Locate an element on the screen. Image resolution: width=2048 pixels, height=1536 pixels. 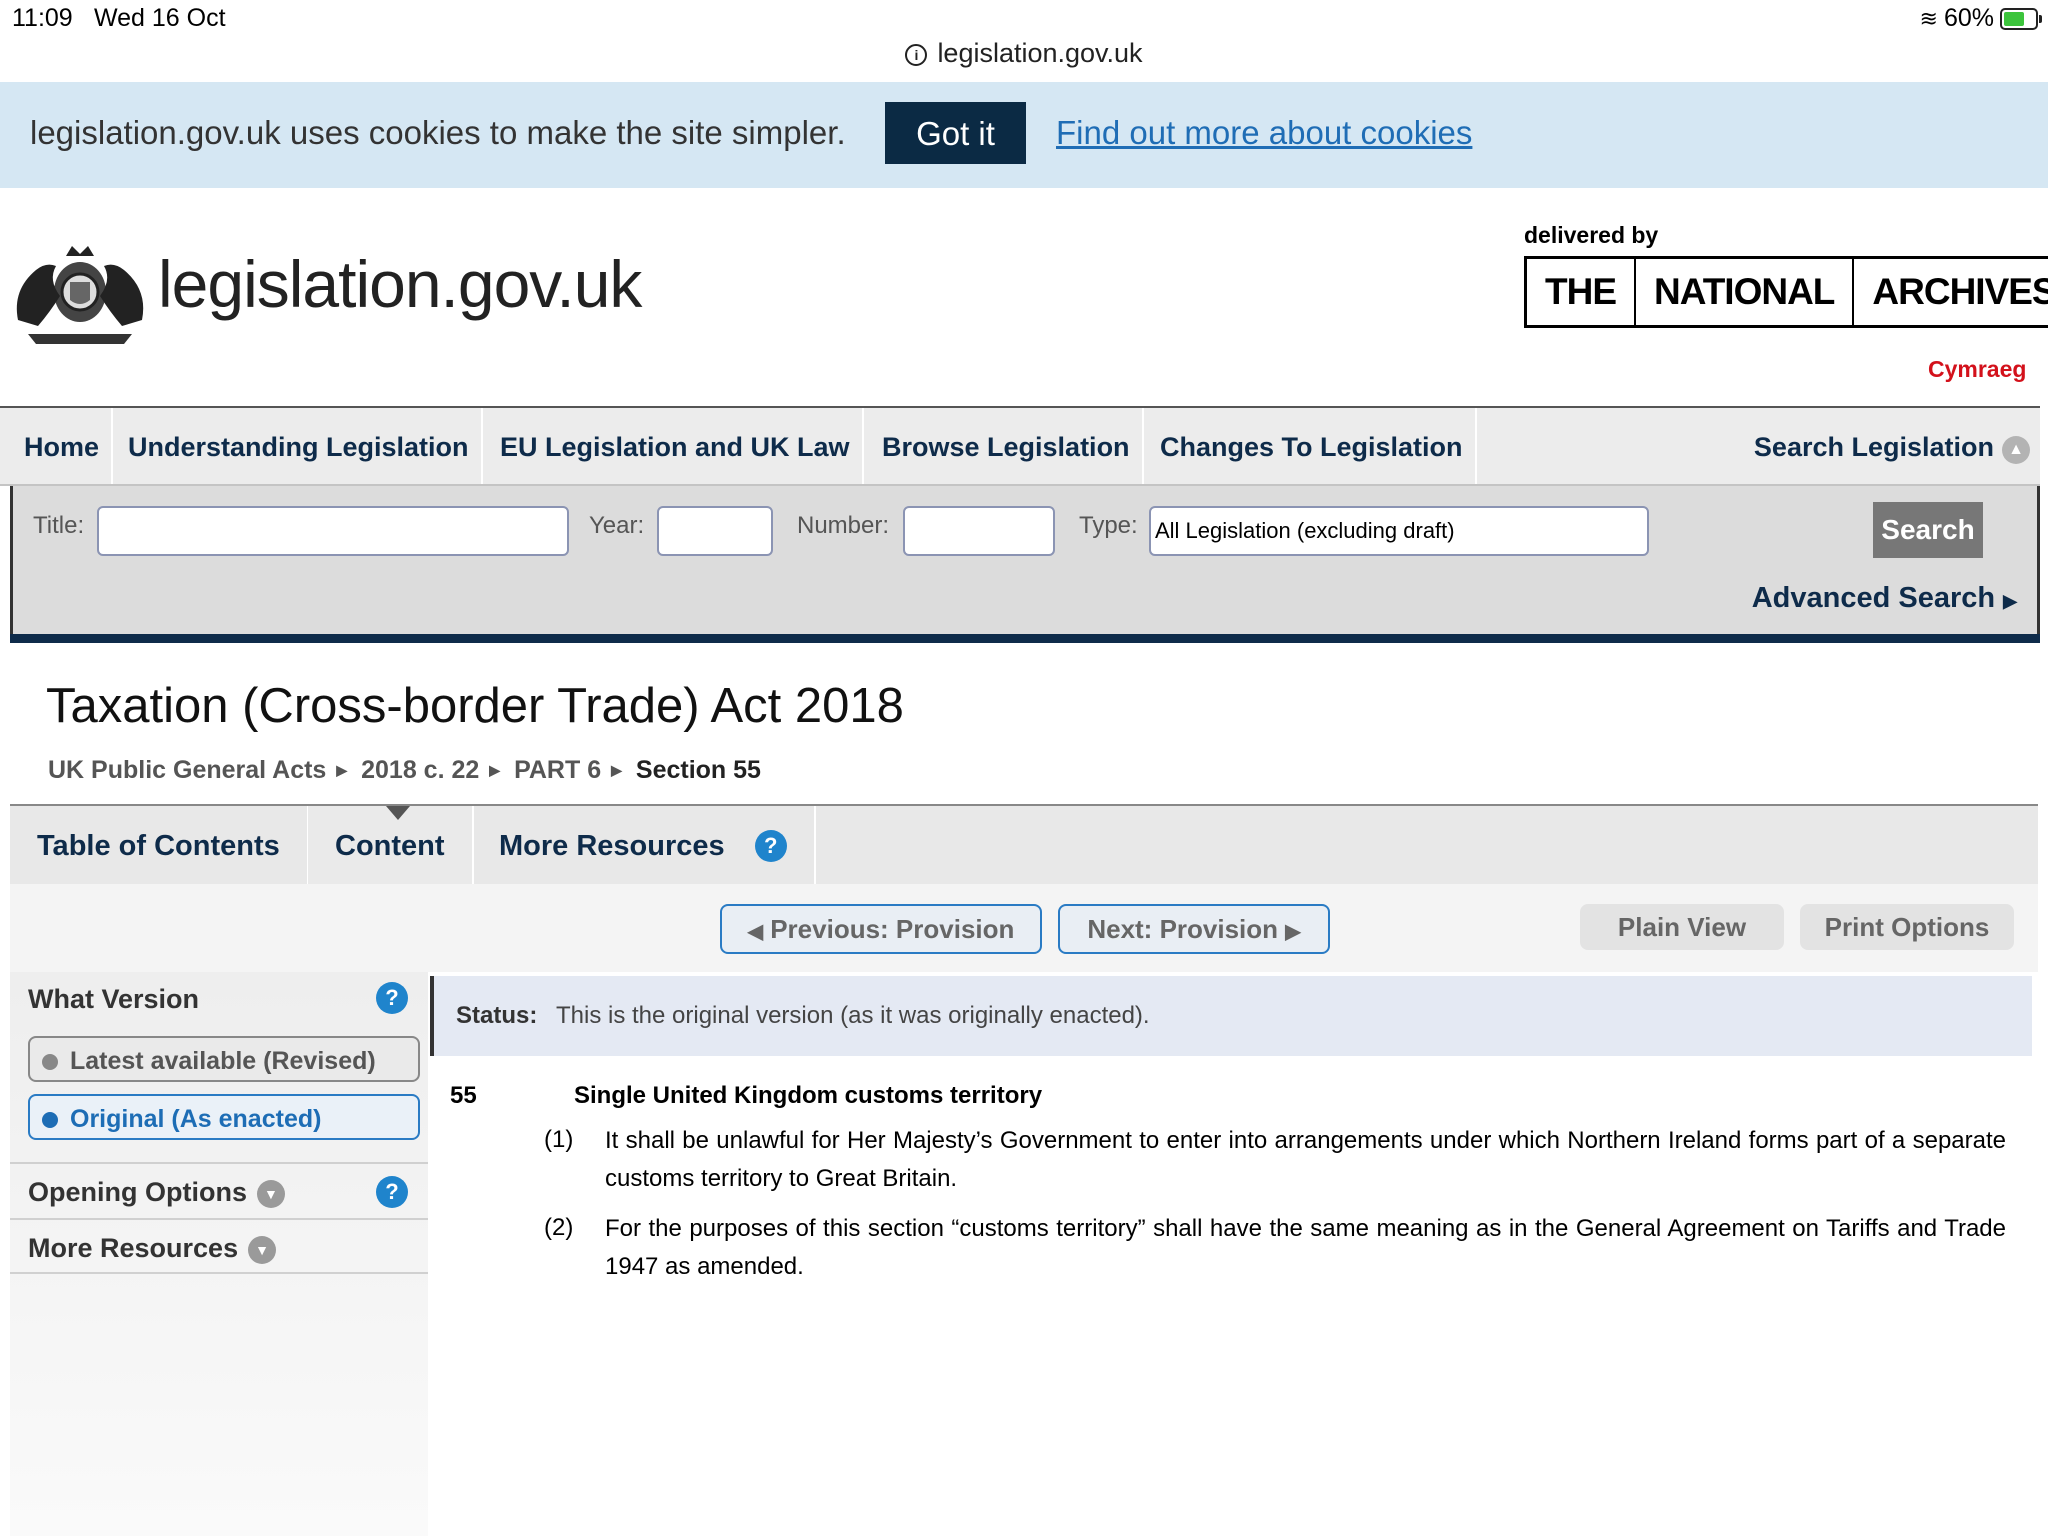
search-legislation-toggle: Search Legislation ▲ is located at coordinates (1892, 446).